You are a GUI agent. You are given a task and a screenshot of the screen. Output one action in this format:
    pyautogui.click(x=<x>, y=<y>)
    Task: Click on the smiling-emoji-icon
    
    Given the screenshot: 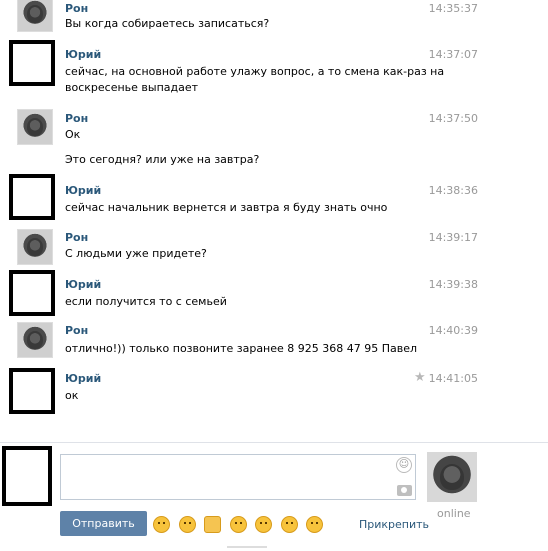 What is the action you would take?
    pyautogui.click(x=314, y=524)
    